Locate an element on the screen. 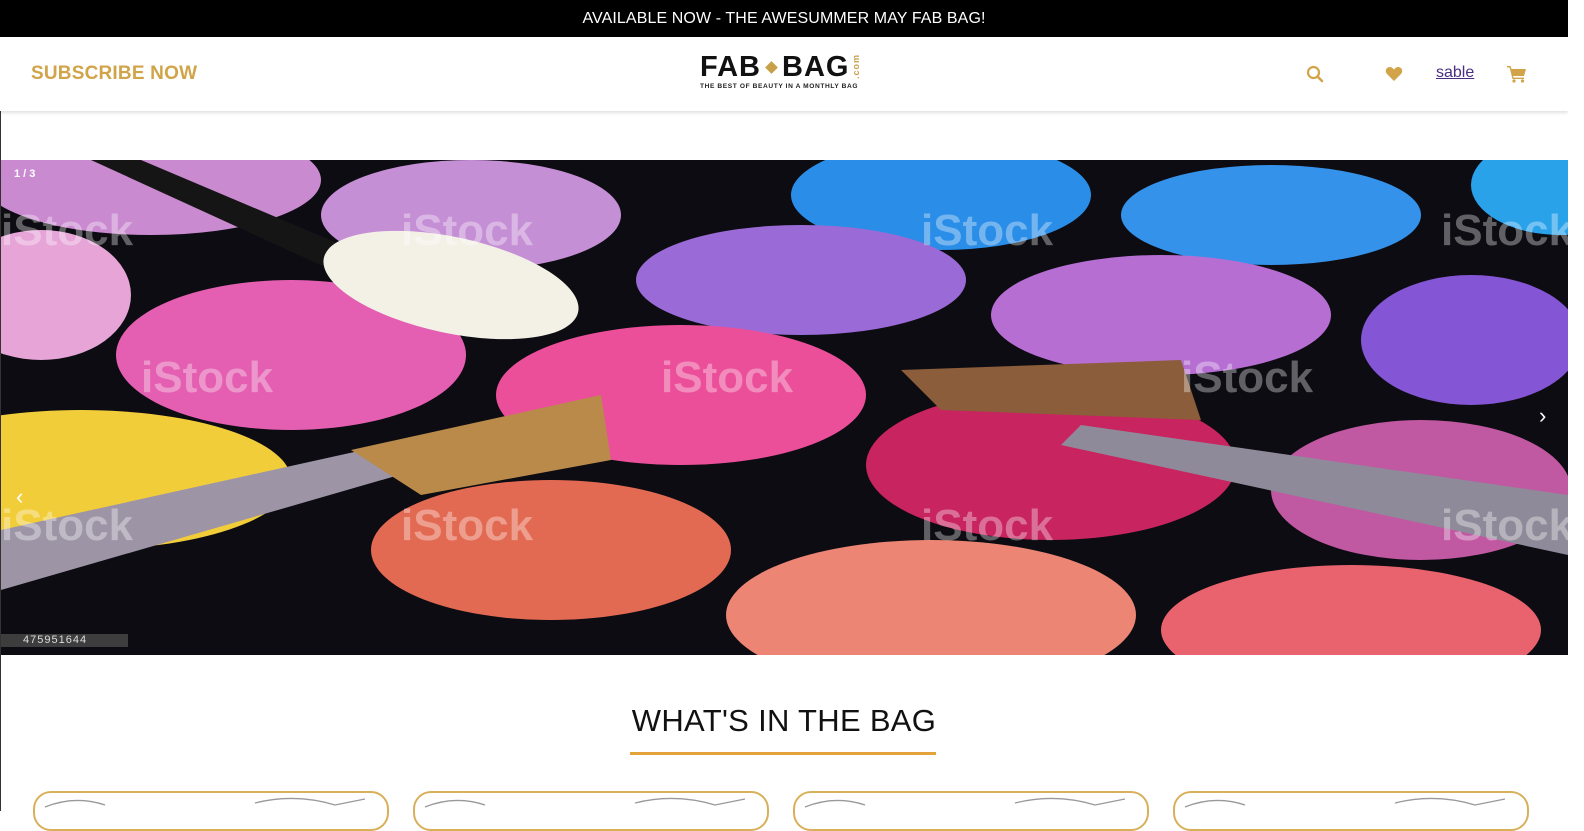 This screenshot has width=1584, height=831. logo-bag: BAG is located at coordinates (816, 67).